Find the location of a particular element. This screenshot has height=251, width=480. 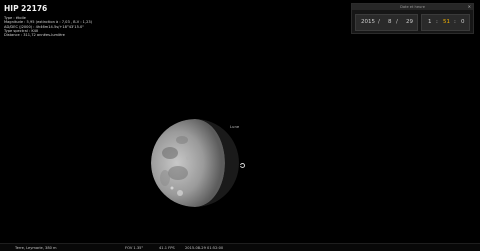

moon-image is located at coordinates (195, 163).